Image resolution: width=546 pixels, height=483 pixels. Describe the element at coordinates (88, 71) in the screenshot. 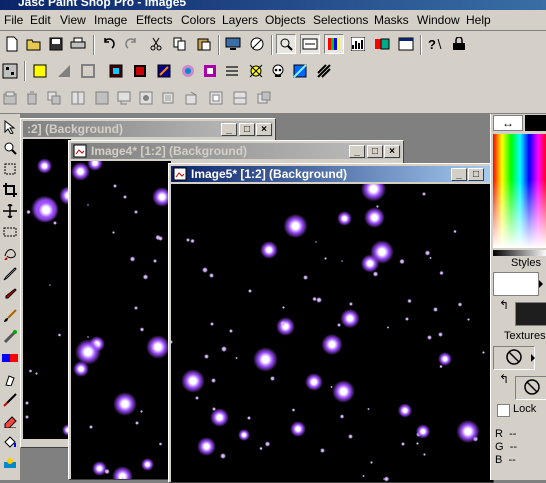

I see `frame-icon` at that location.